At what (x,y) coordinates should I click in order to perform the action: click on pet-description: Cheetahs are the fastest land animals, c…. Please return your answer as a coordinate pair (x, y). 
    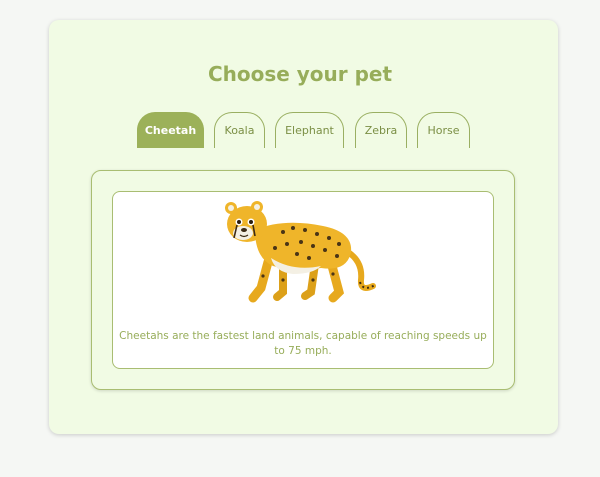
    Looking at the image, I should click on (303, 343).